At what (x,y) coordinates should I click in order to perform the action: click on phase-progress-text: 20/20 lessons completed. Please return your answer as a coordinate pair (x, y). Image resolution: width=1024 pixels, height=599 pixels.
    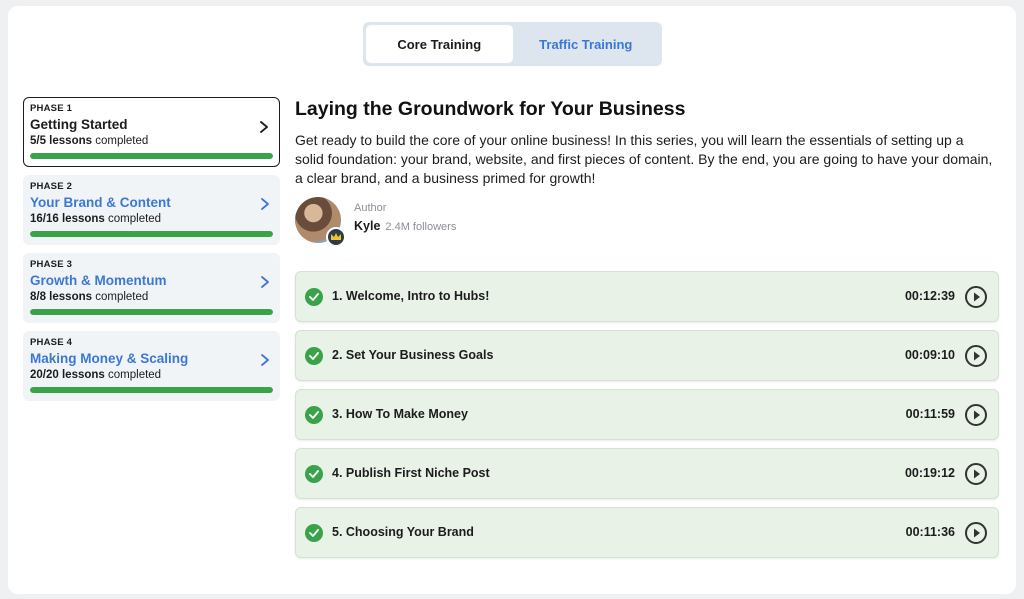
    Looking at the image, I should click on (96, 375).